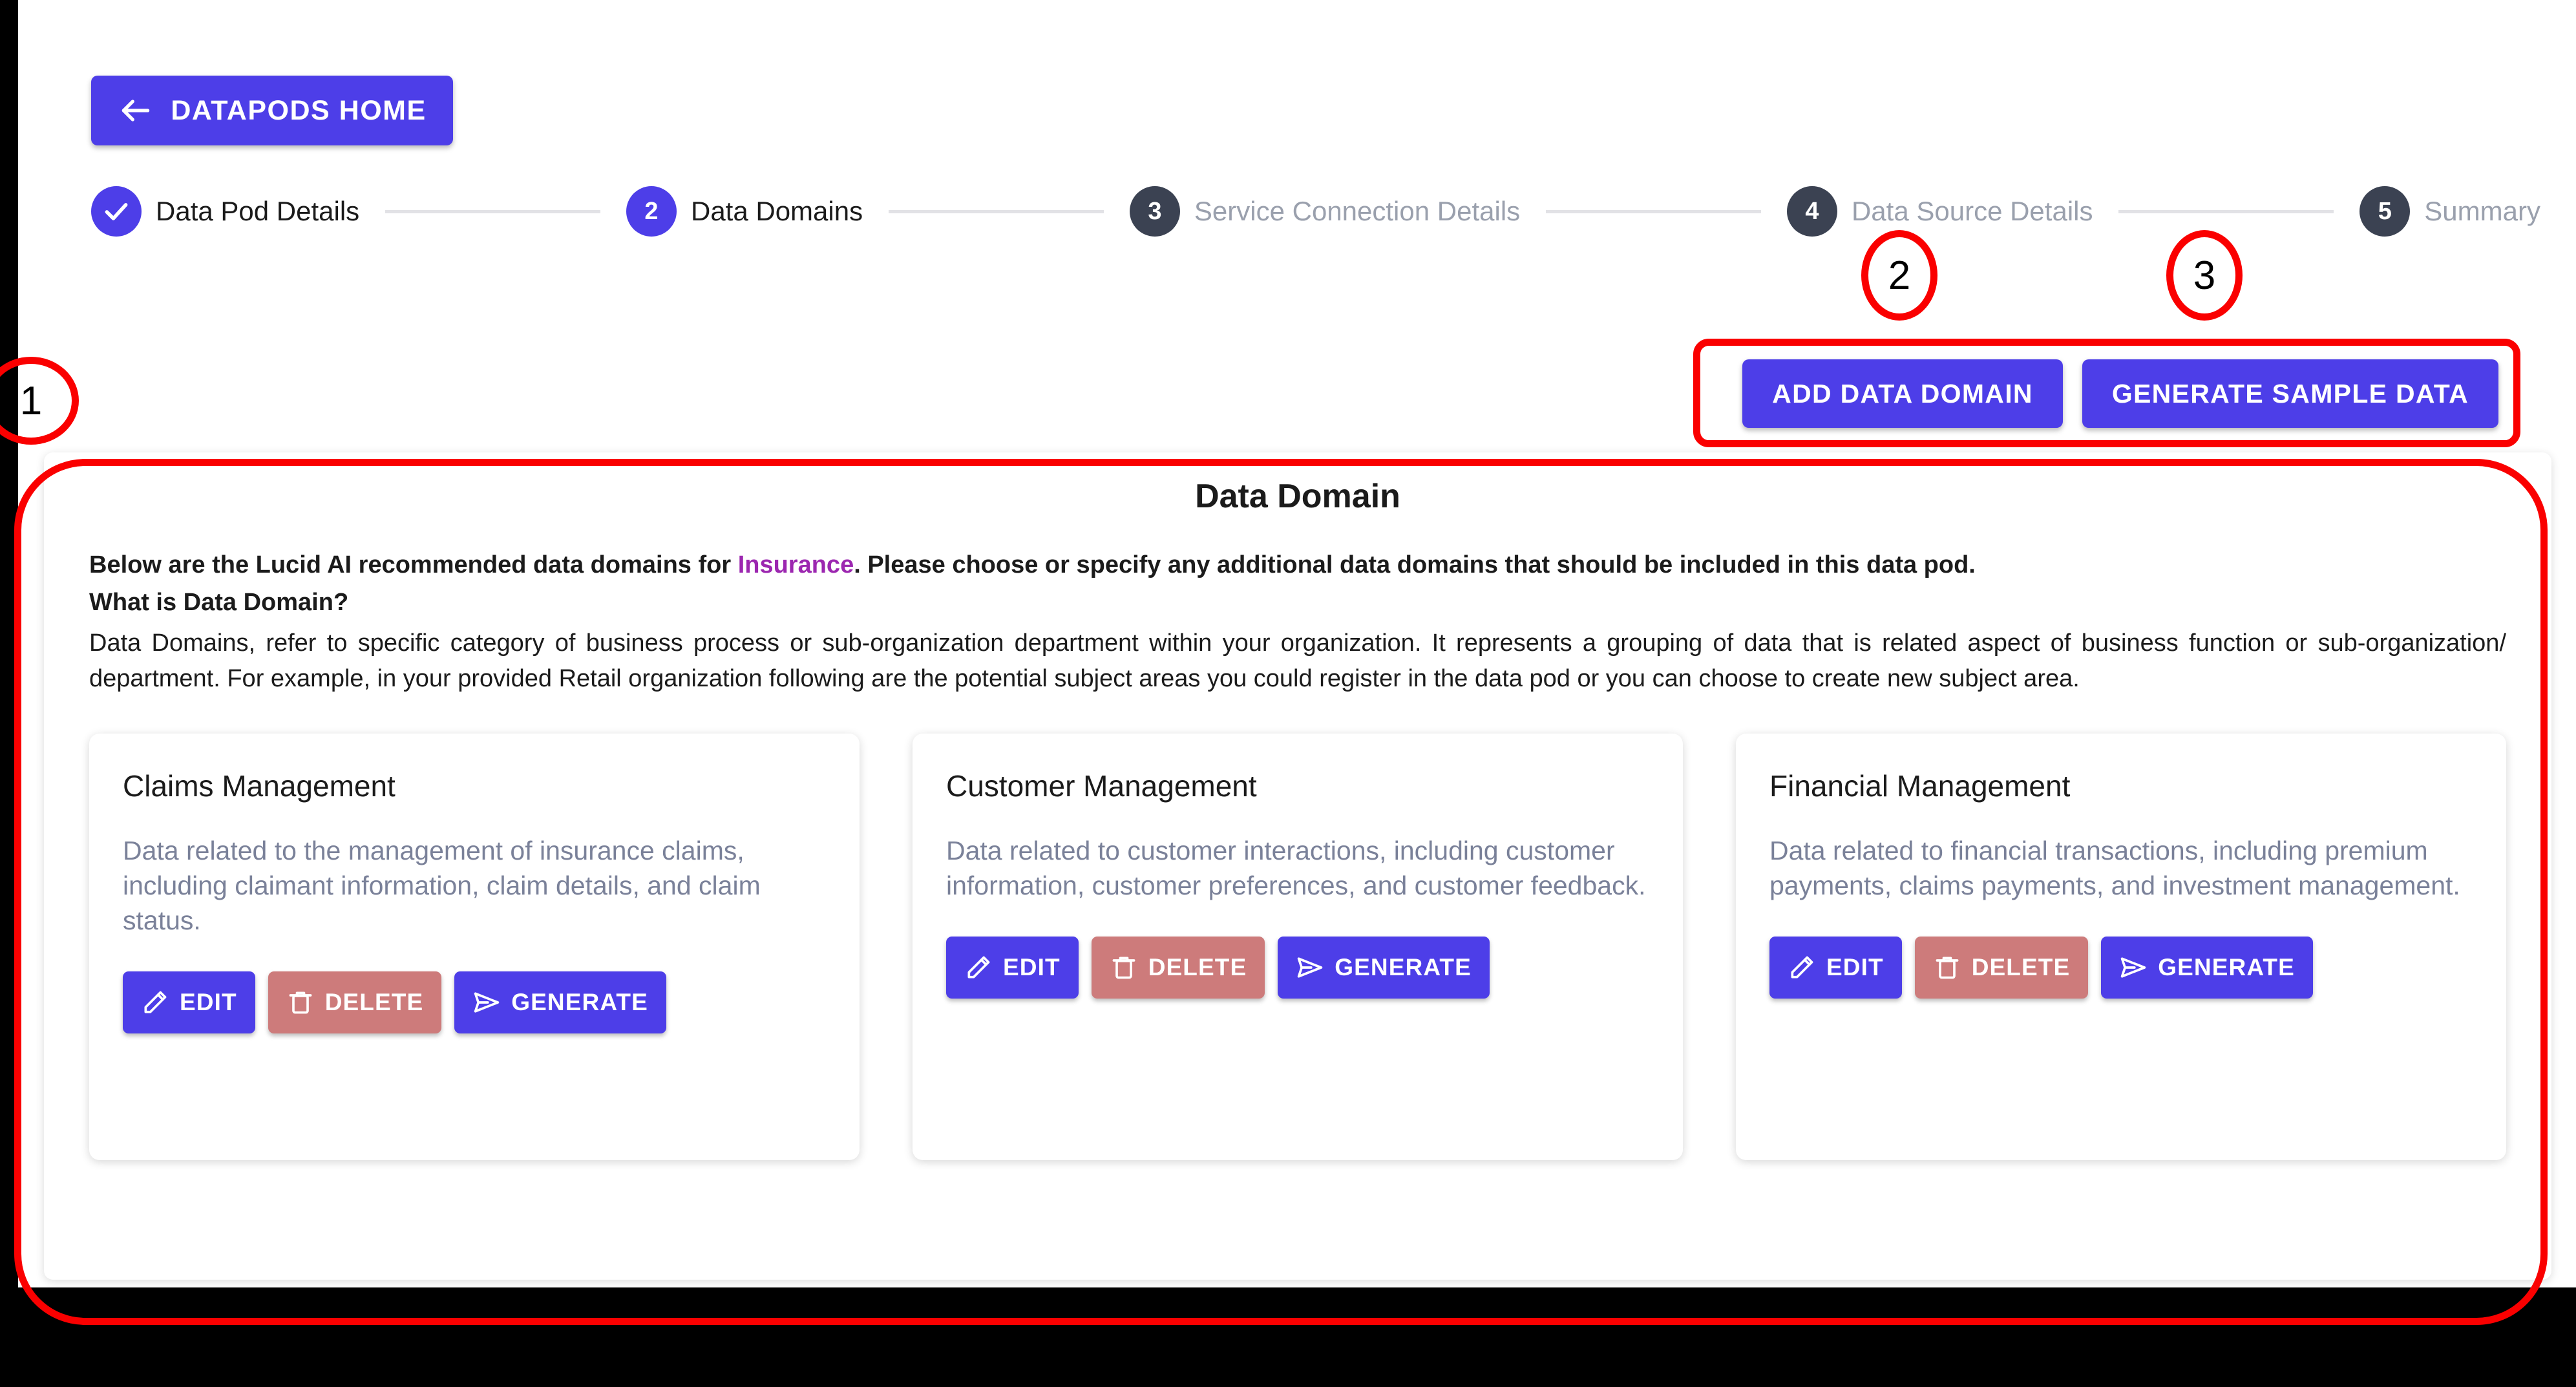 The image size is (2576, 1387). I want to click on arrow-left-icon, so click(136, 111).